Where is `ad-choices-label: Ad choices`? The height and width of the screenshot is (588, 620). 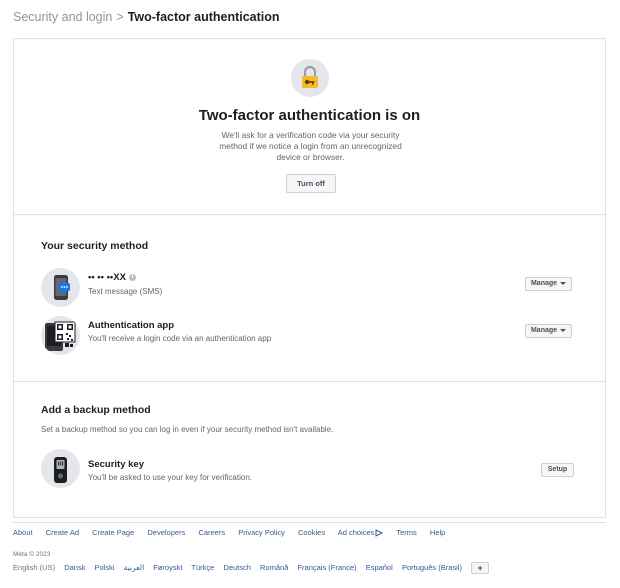
ad-choices-label: Ad choices is located at coordinates (356, 532).